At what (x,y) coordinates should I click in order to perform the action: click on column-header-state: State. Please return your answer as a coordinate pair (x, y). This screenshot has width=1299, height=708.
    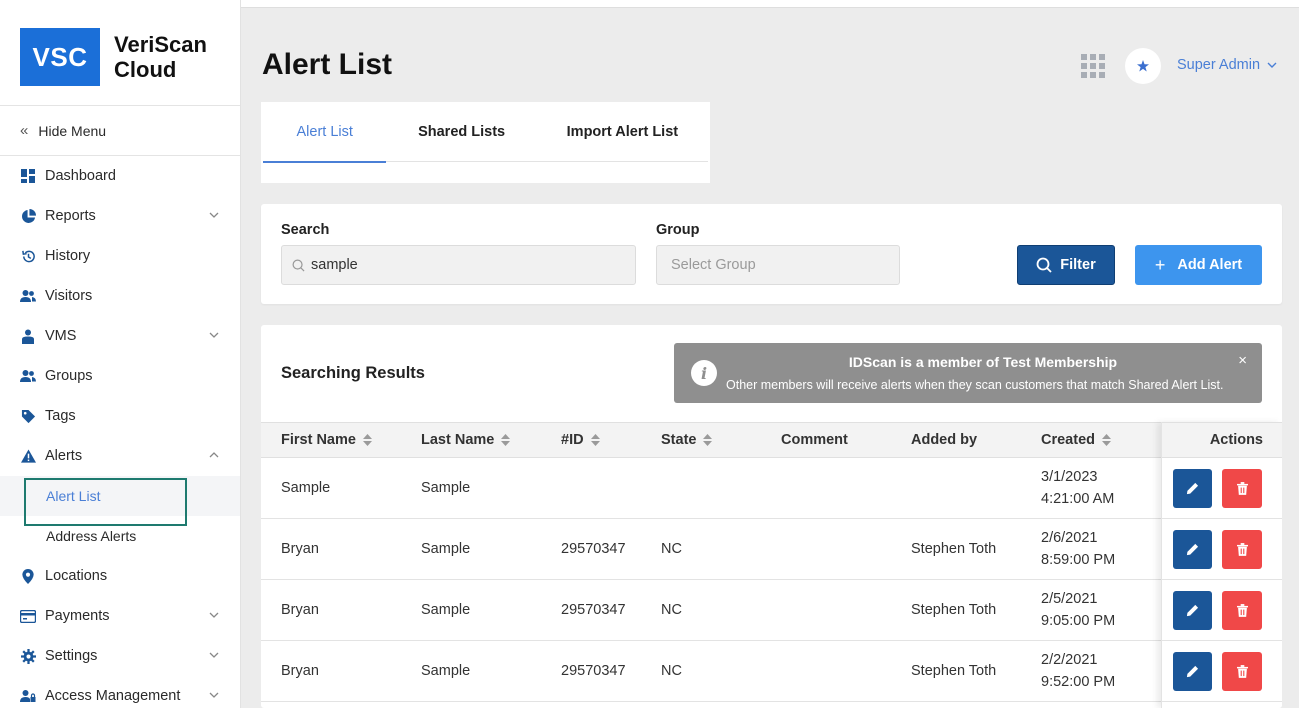
    Looking at the image, I should click on (687, 440).